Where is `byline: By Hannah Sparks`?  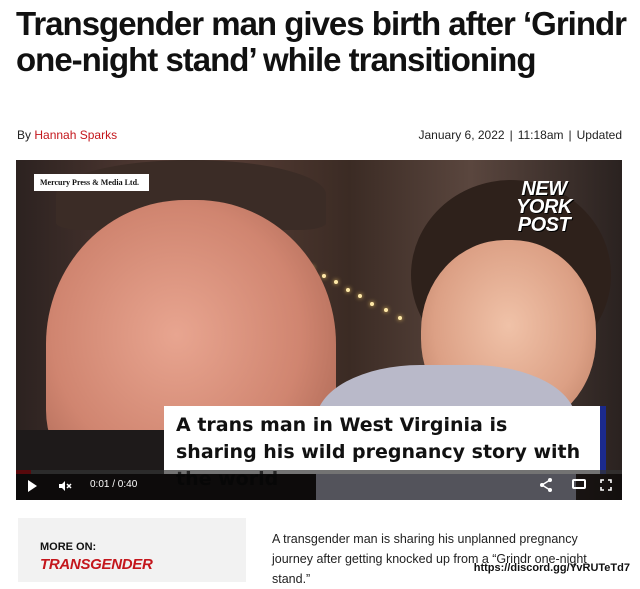
byline: By Hannah Sparks is located at coordinates (67, 135).